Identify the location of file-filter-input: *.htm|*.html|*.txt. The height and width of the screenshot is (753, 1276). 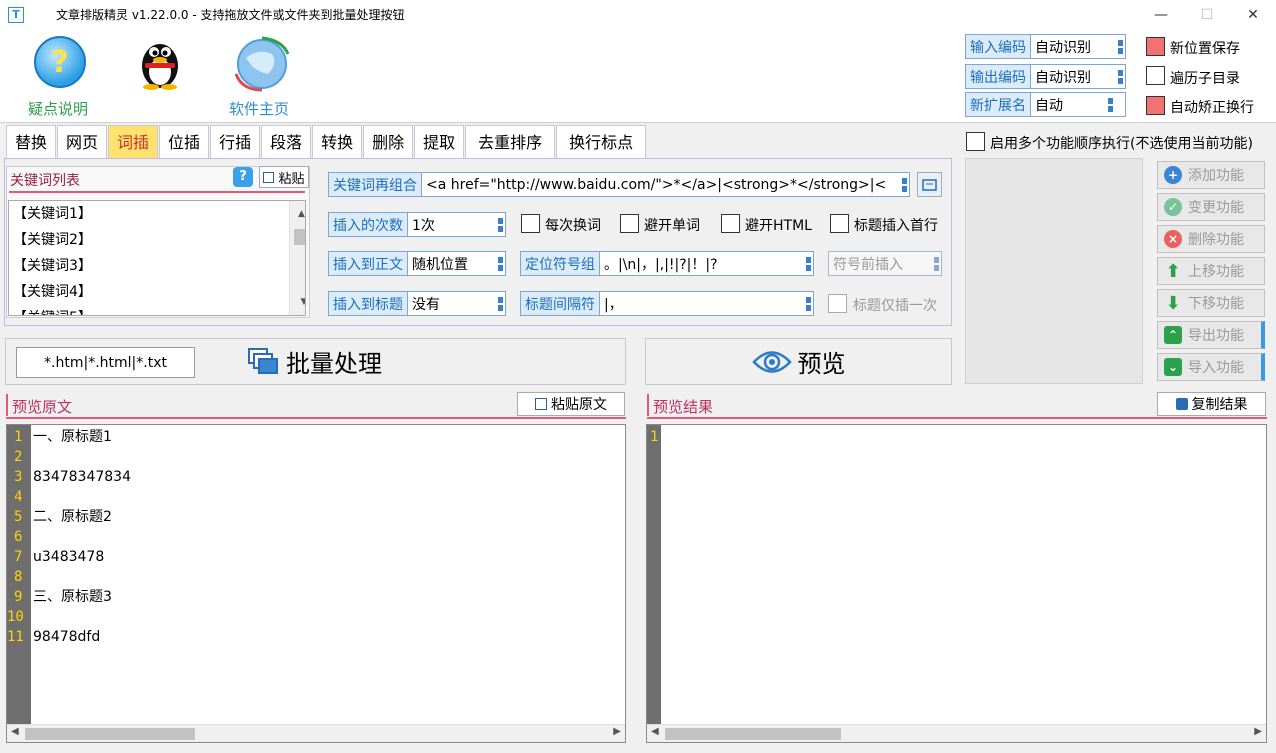
(105, 362).